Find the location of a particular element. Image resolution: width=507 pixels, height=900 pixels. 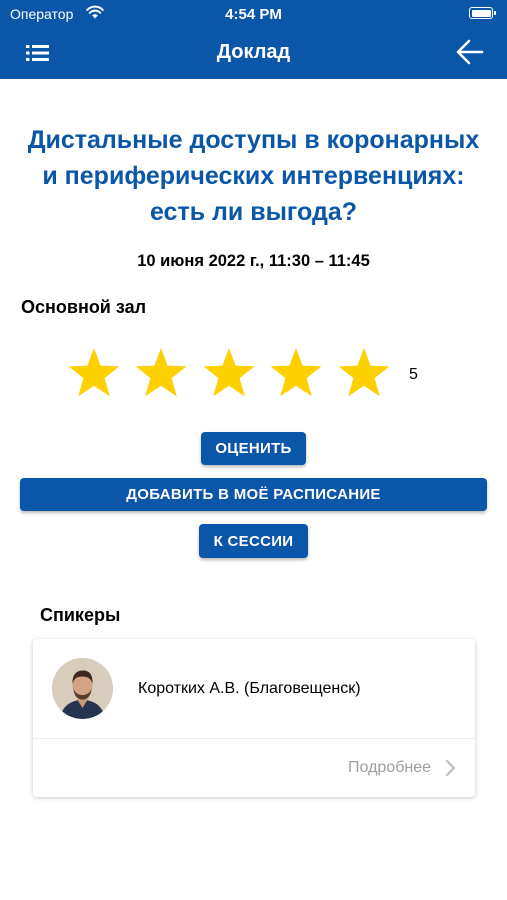

go-to-session-button: К СЕССИИ is located at coordinates (253, 541).